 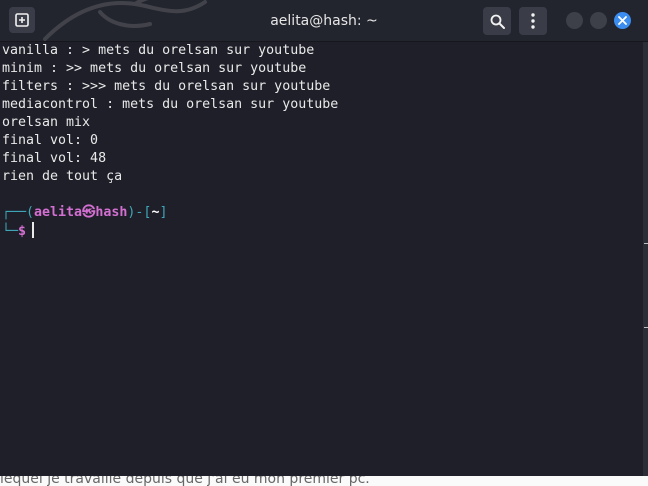 I want to click on prompt-line-input: └─$, so click(x=18, y=231).